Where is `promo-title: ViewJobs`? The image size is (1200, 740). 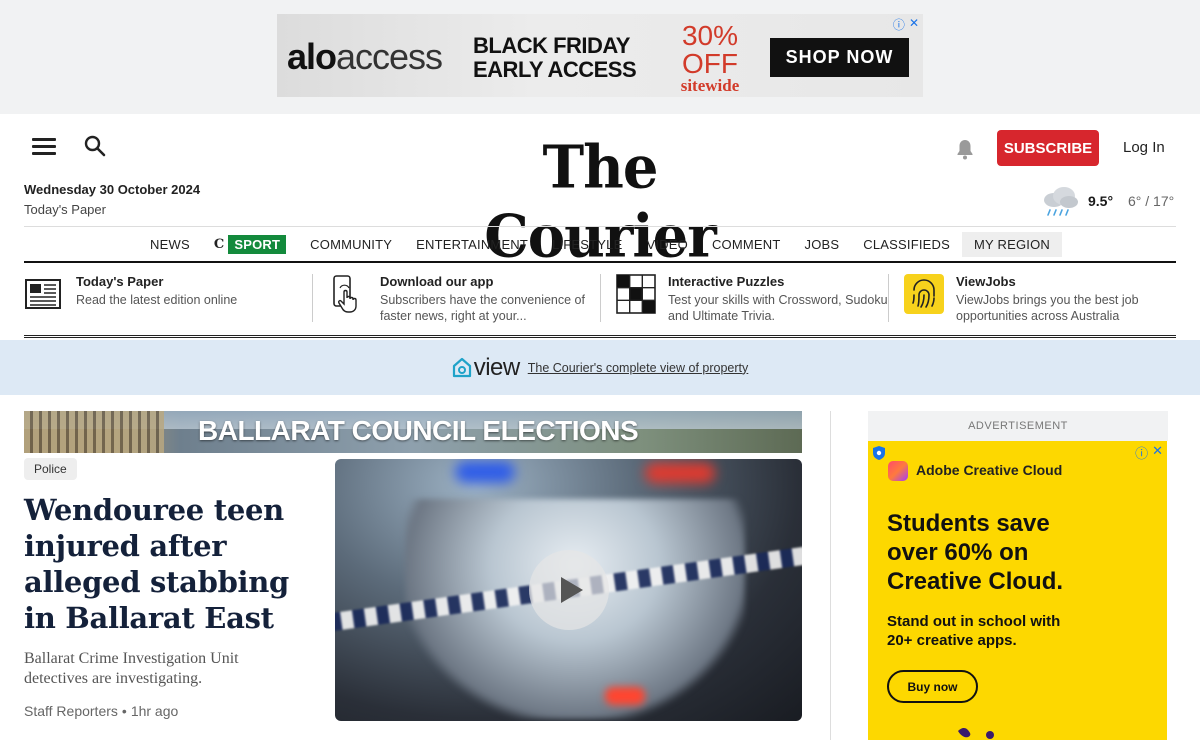 promo-title: ViewJobs is located at coordinates (986, 281).